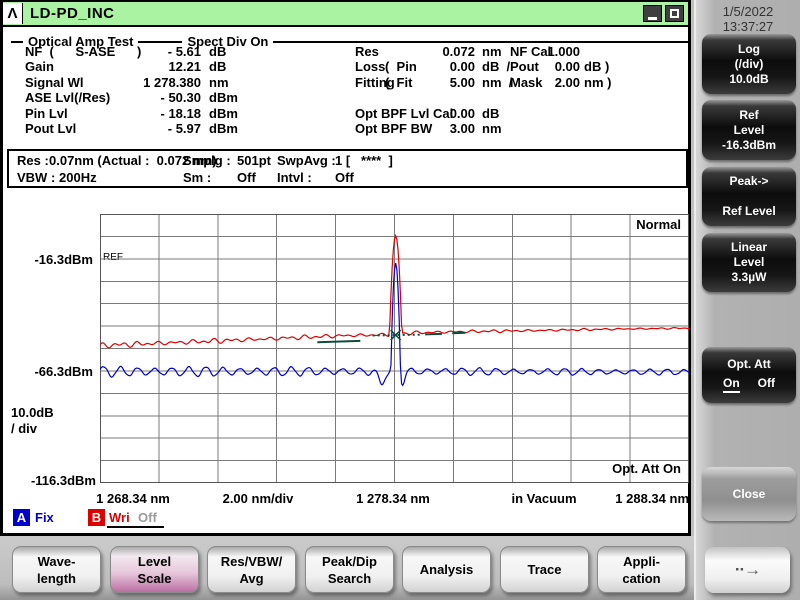 This screenshot has width=800, height=600. Describe the element at coordinates (119, 517) in the screenshot. I see `trace-b-mode: Wri` at that location.